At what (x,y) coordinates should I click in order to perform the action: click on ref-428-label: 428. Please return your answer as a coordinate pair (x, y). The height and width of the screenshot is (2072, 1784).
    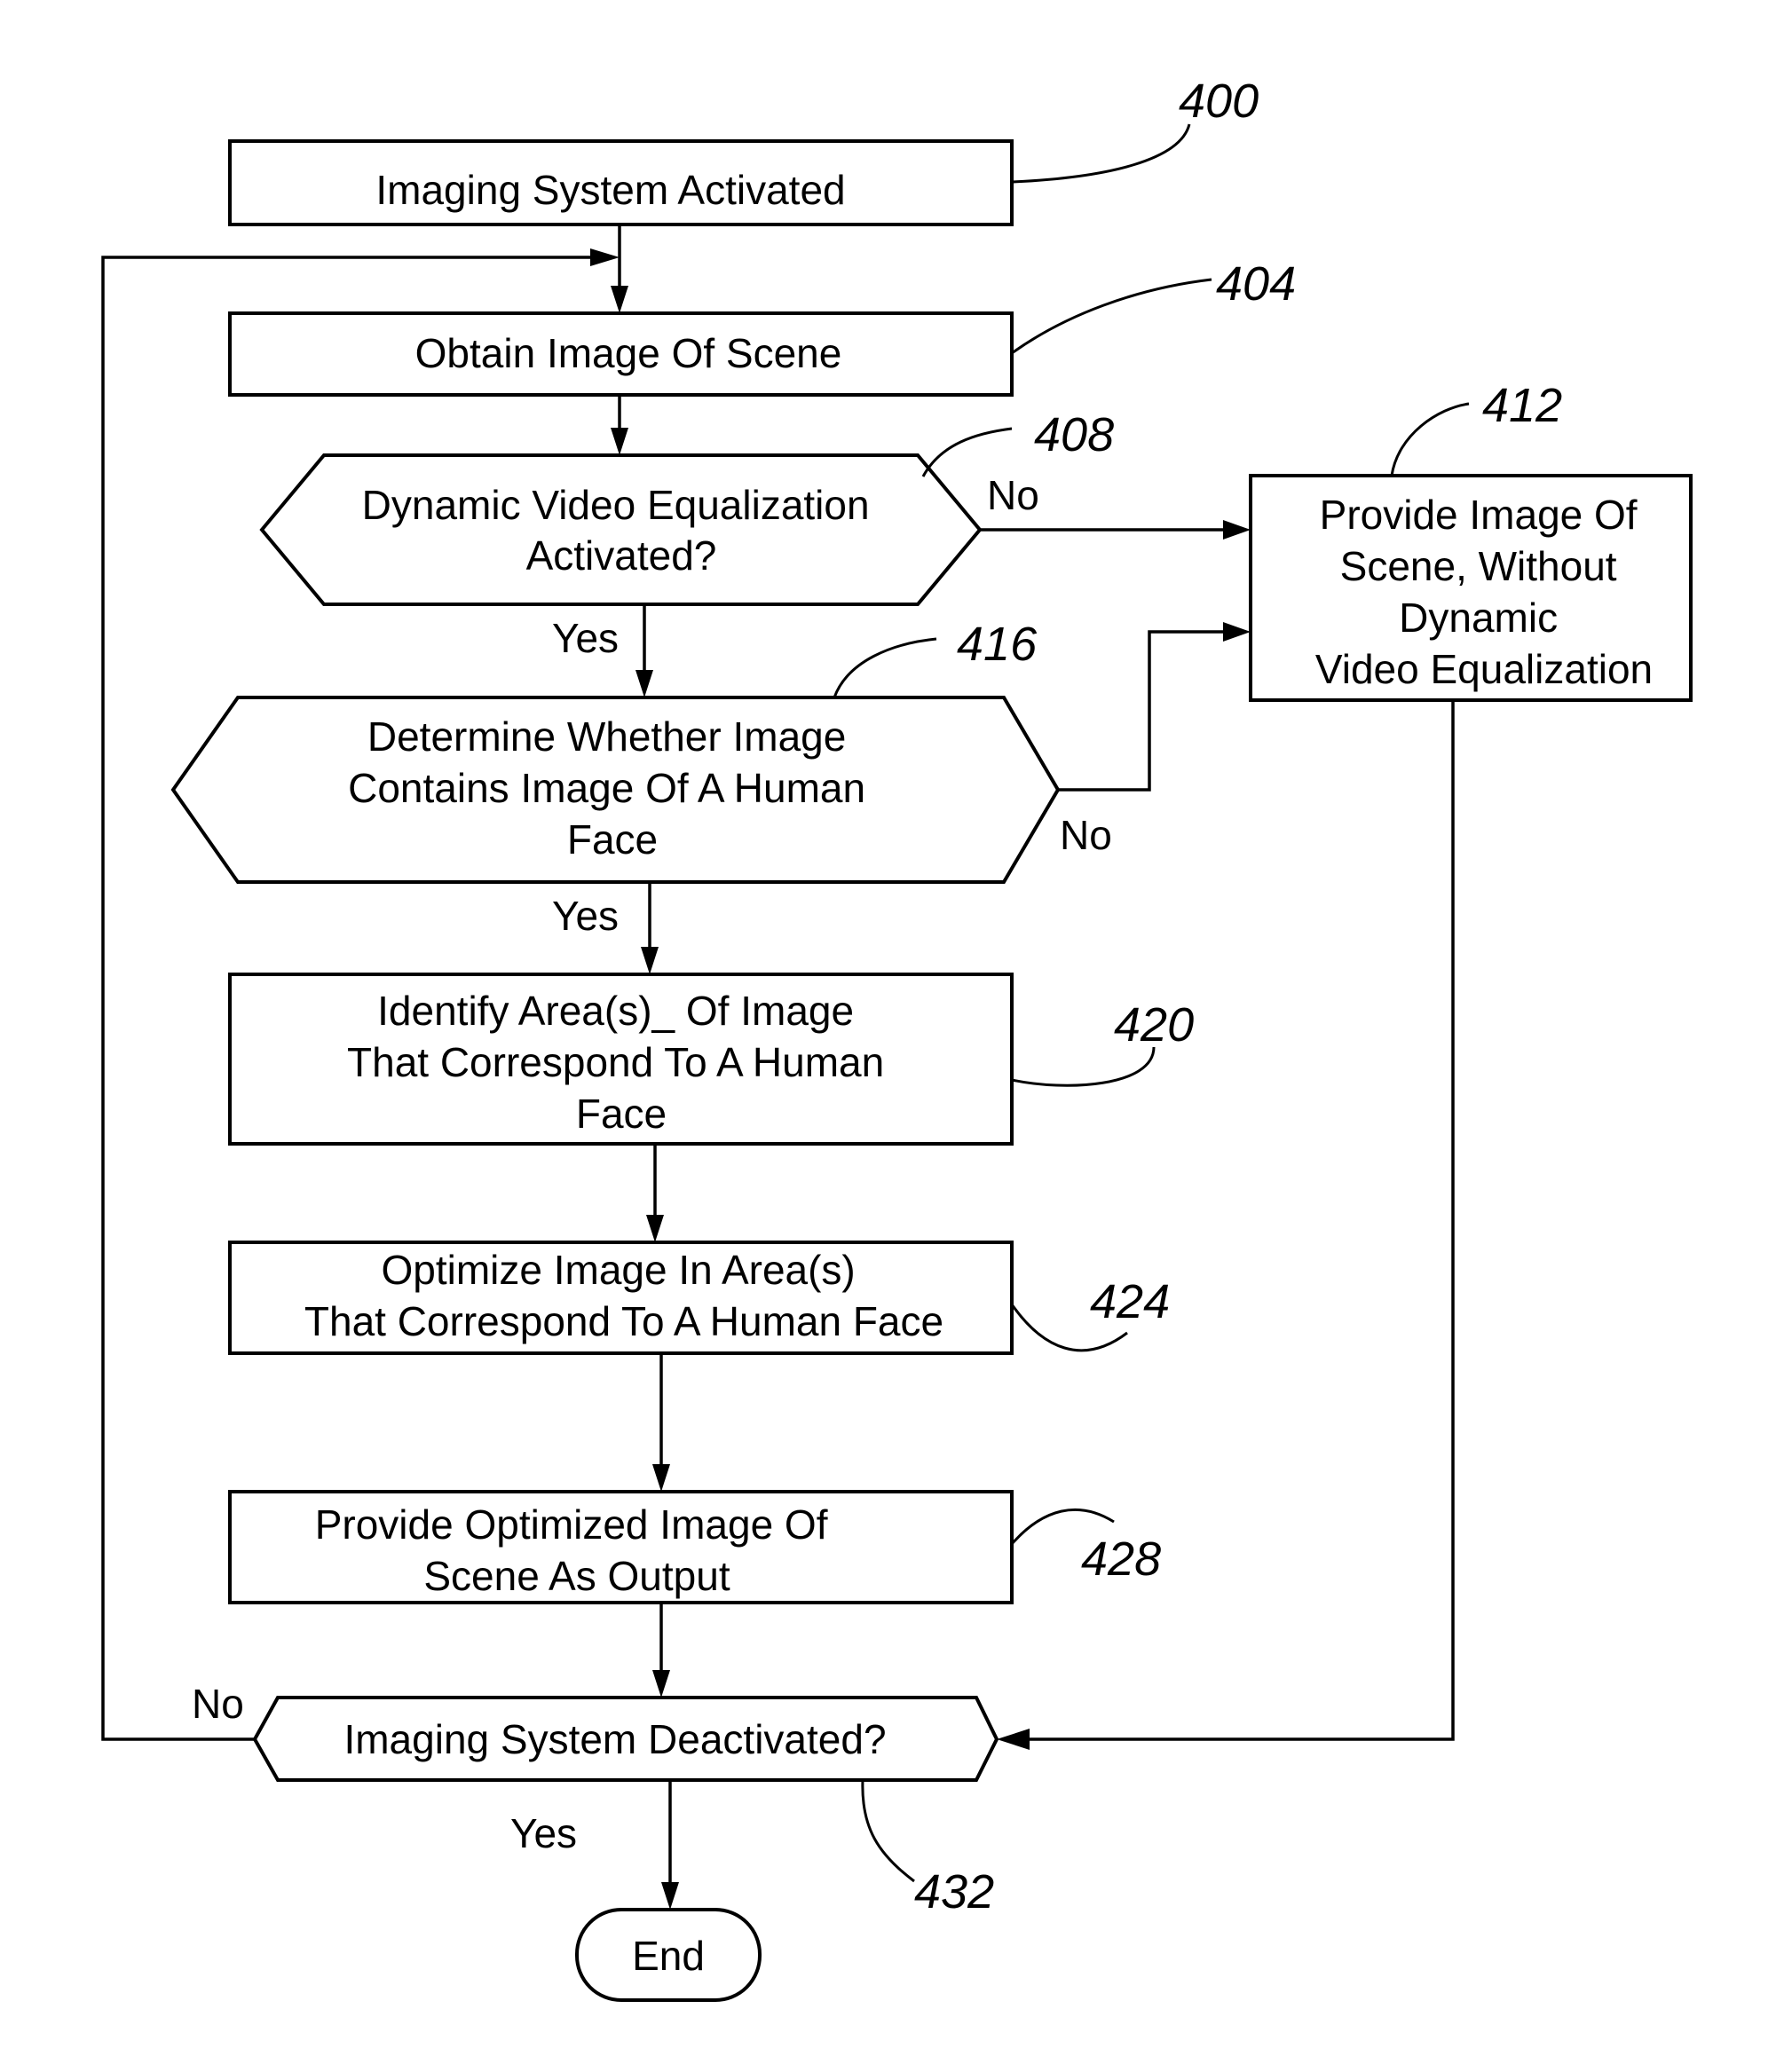
    Looking at the image, I should click on (1121, 1559).